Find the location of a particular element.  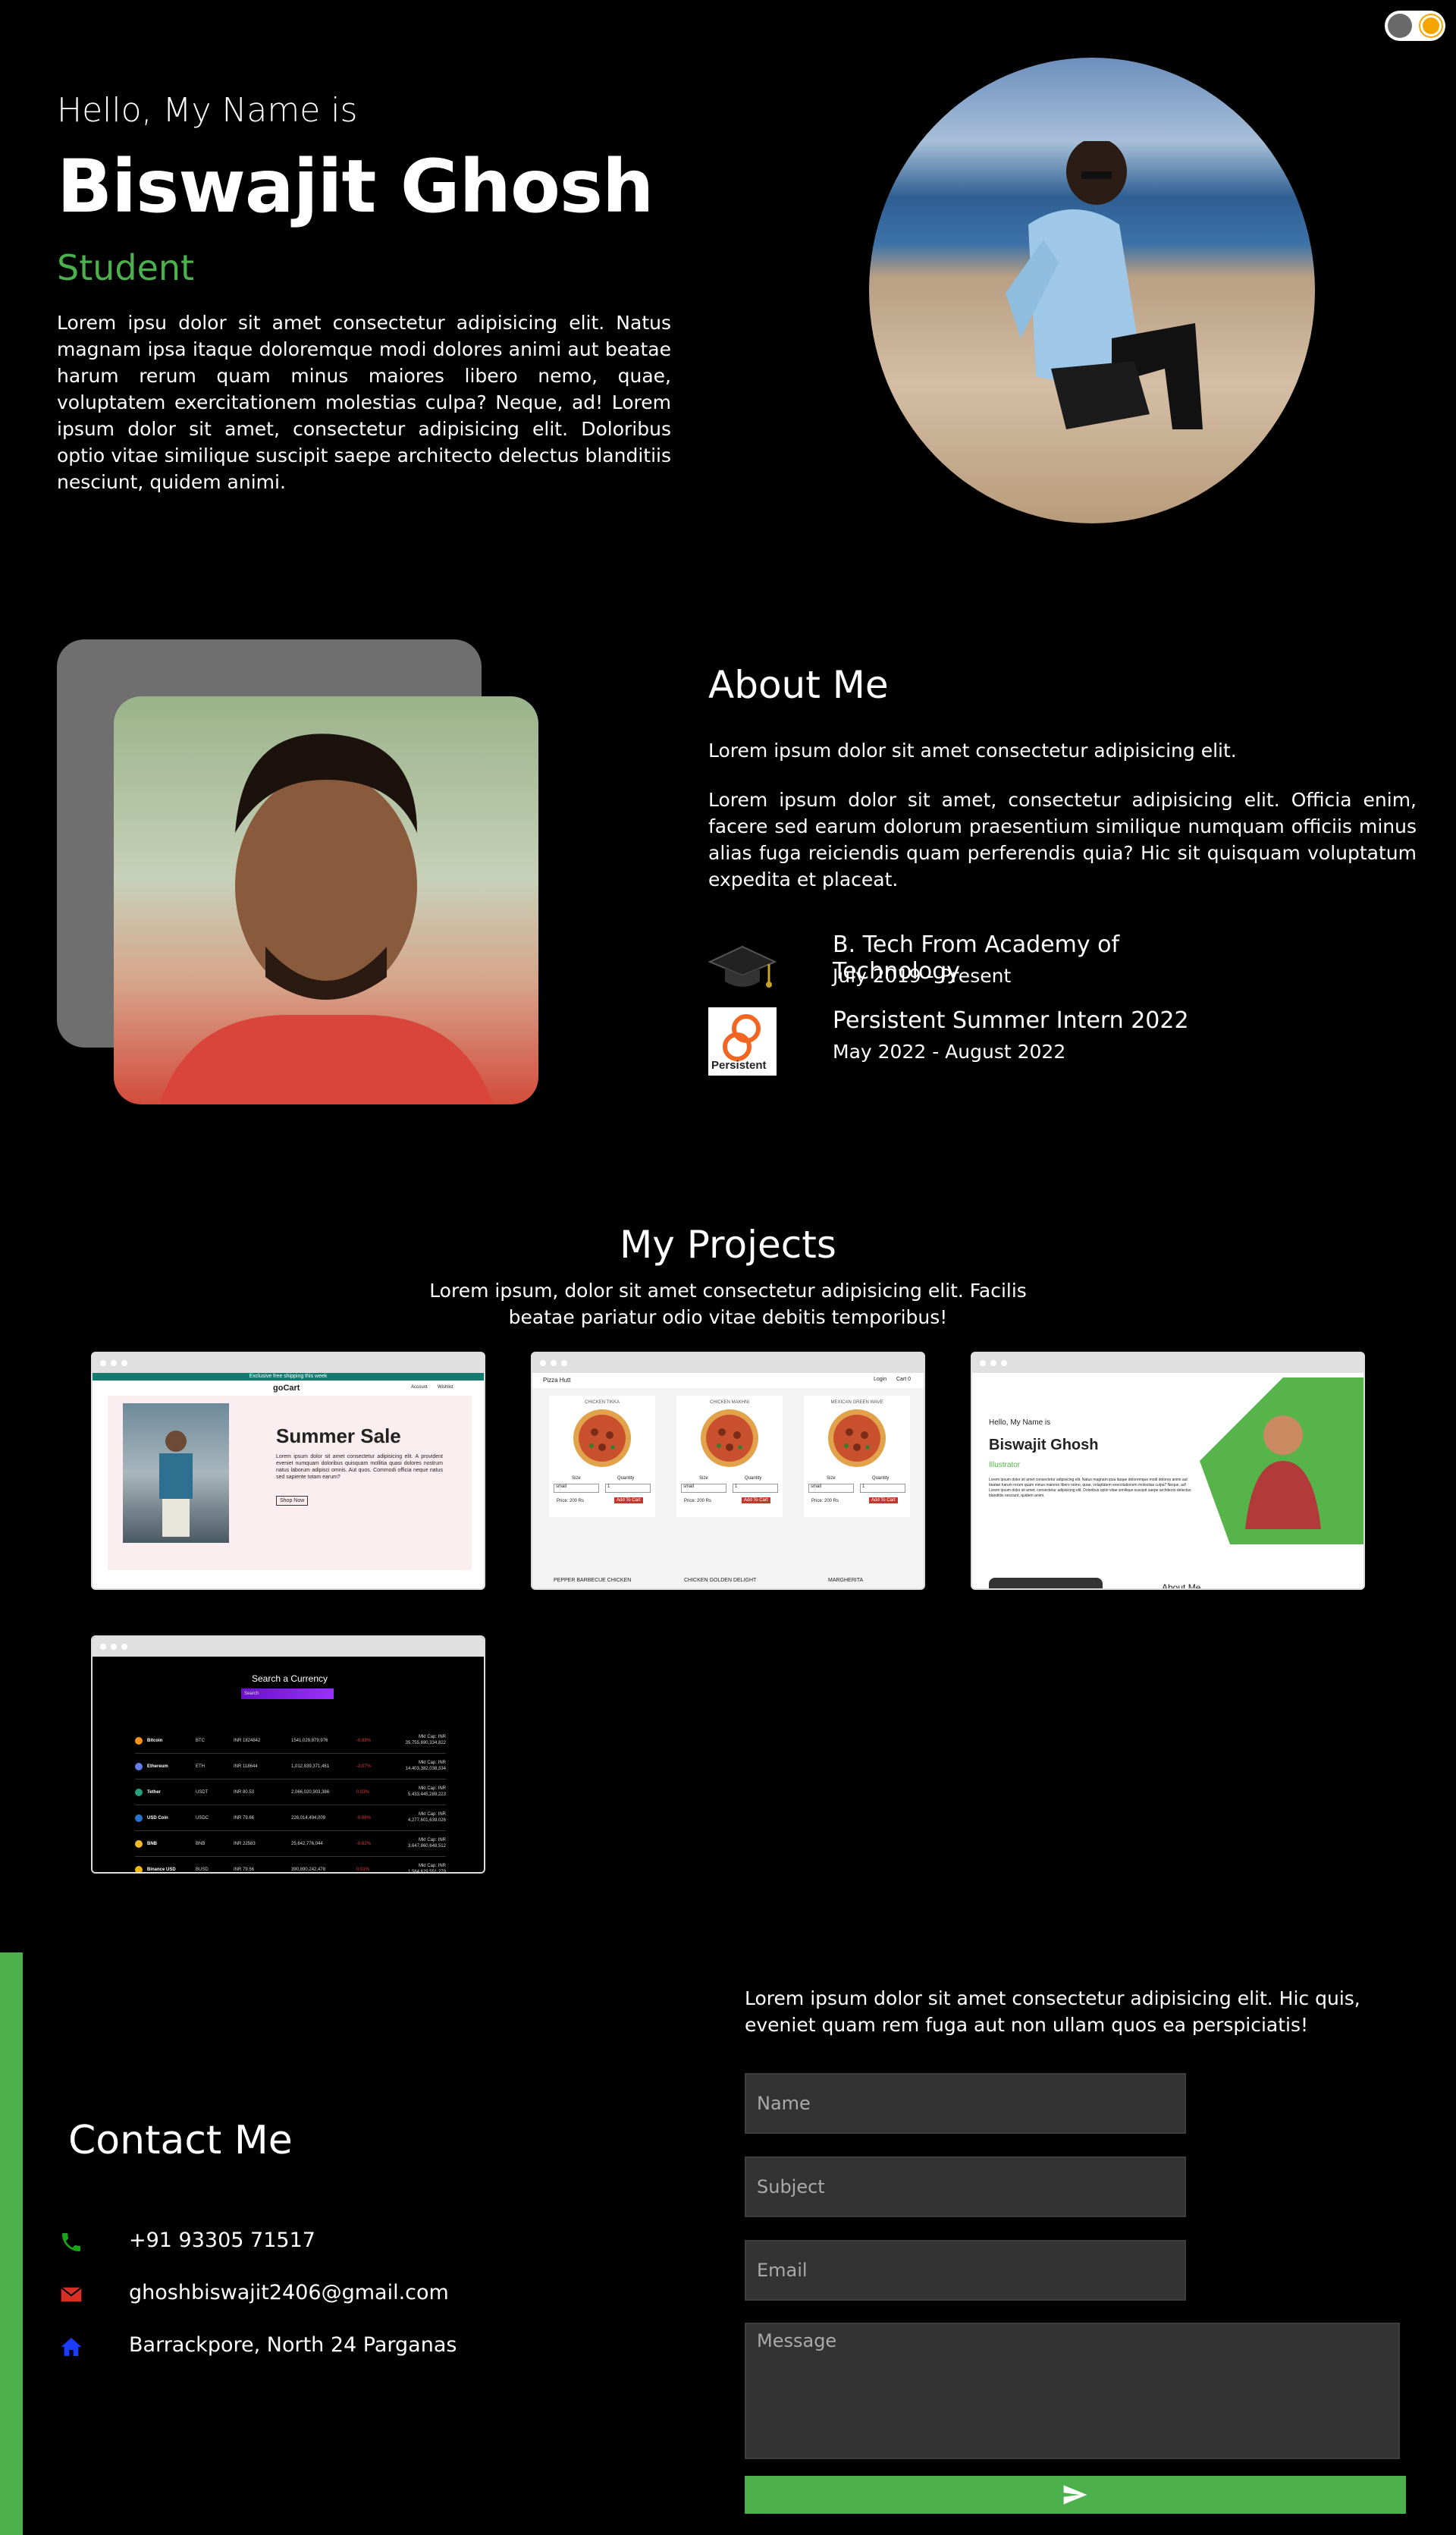

coin-change: -0.06% is located at coordinates (364, 1818).